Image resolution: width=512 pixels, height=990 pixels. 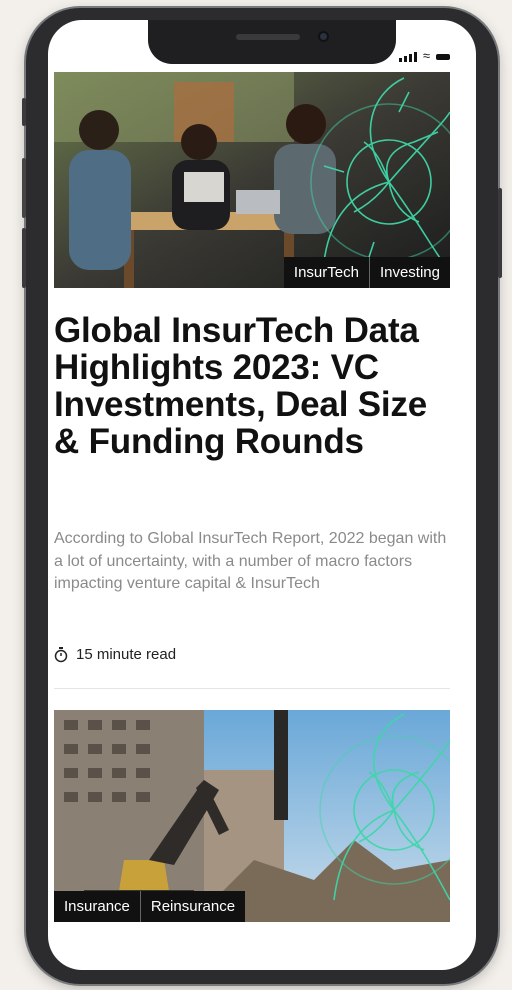 What do you see at coordinates (252, 688) in the screenshot?
I see `article-divider` at bounding box center [252, 688].